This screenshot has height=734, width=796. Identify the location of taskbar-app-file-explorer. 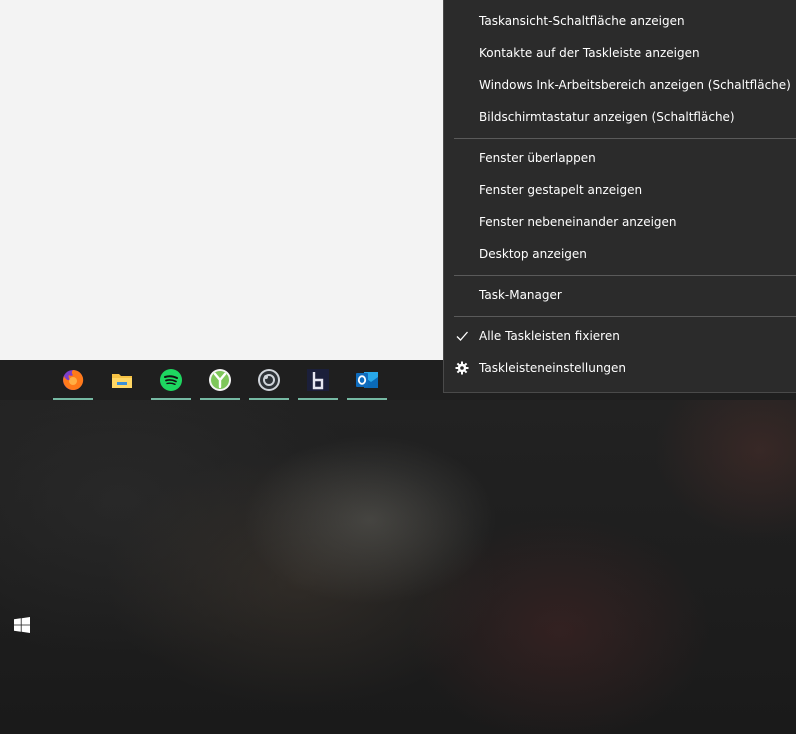
(122, 380).